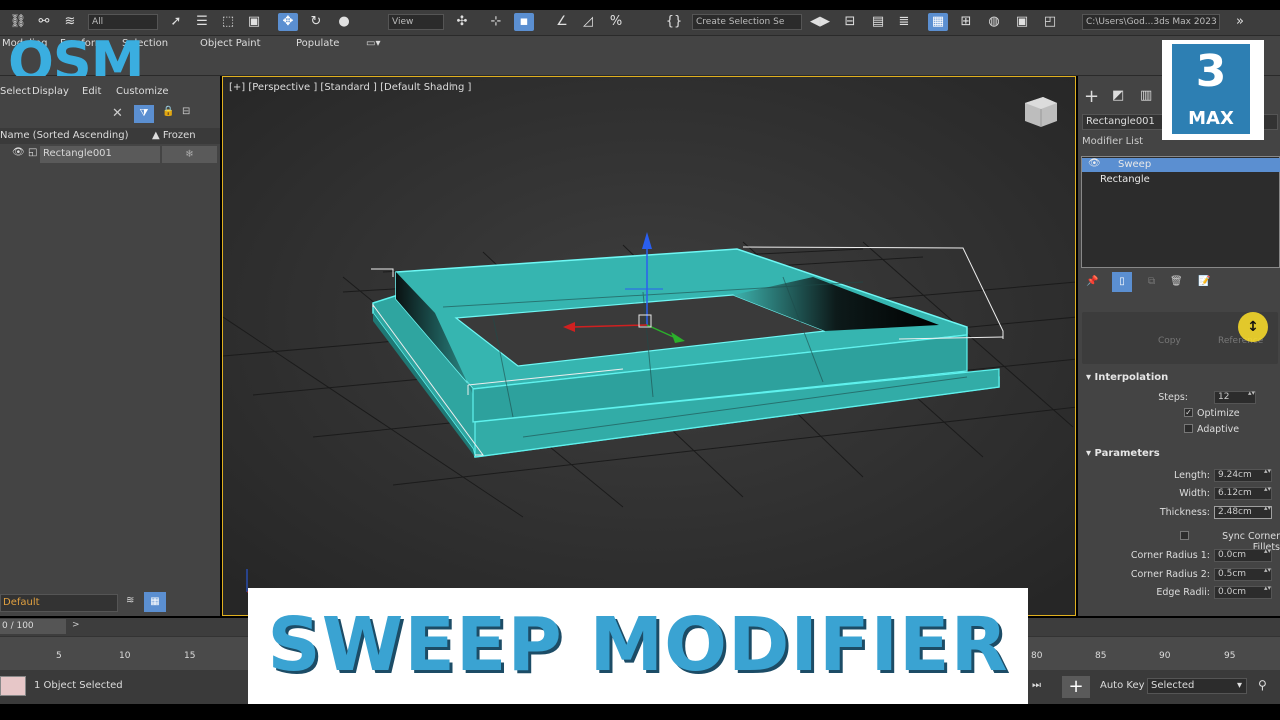  I want to click on rect-select-icon: ⬚, so click(228, 22).